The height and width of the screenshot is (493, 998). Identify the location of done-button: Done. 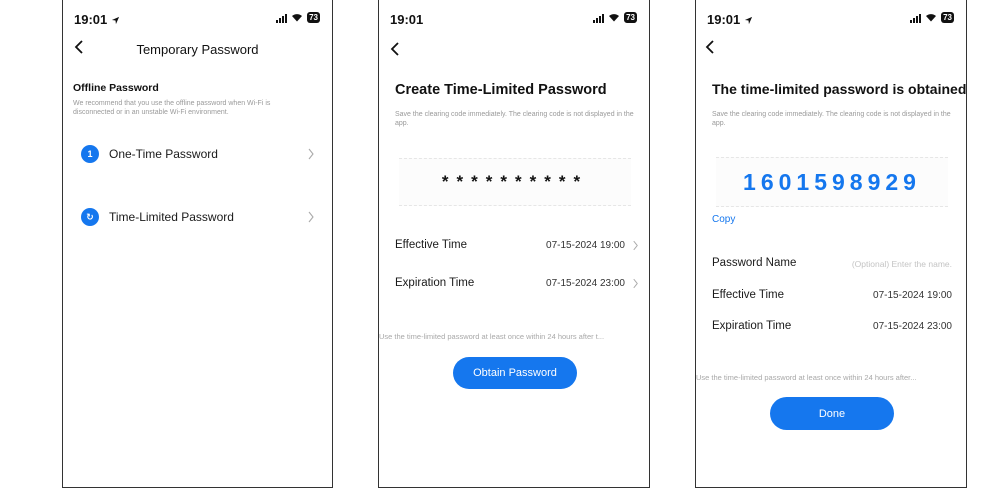
(832, 413).